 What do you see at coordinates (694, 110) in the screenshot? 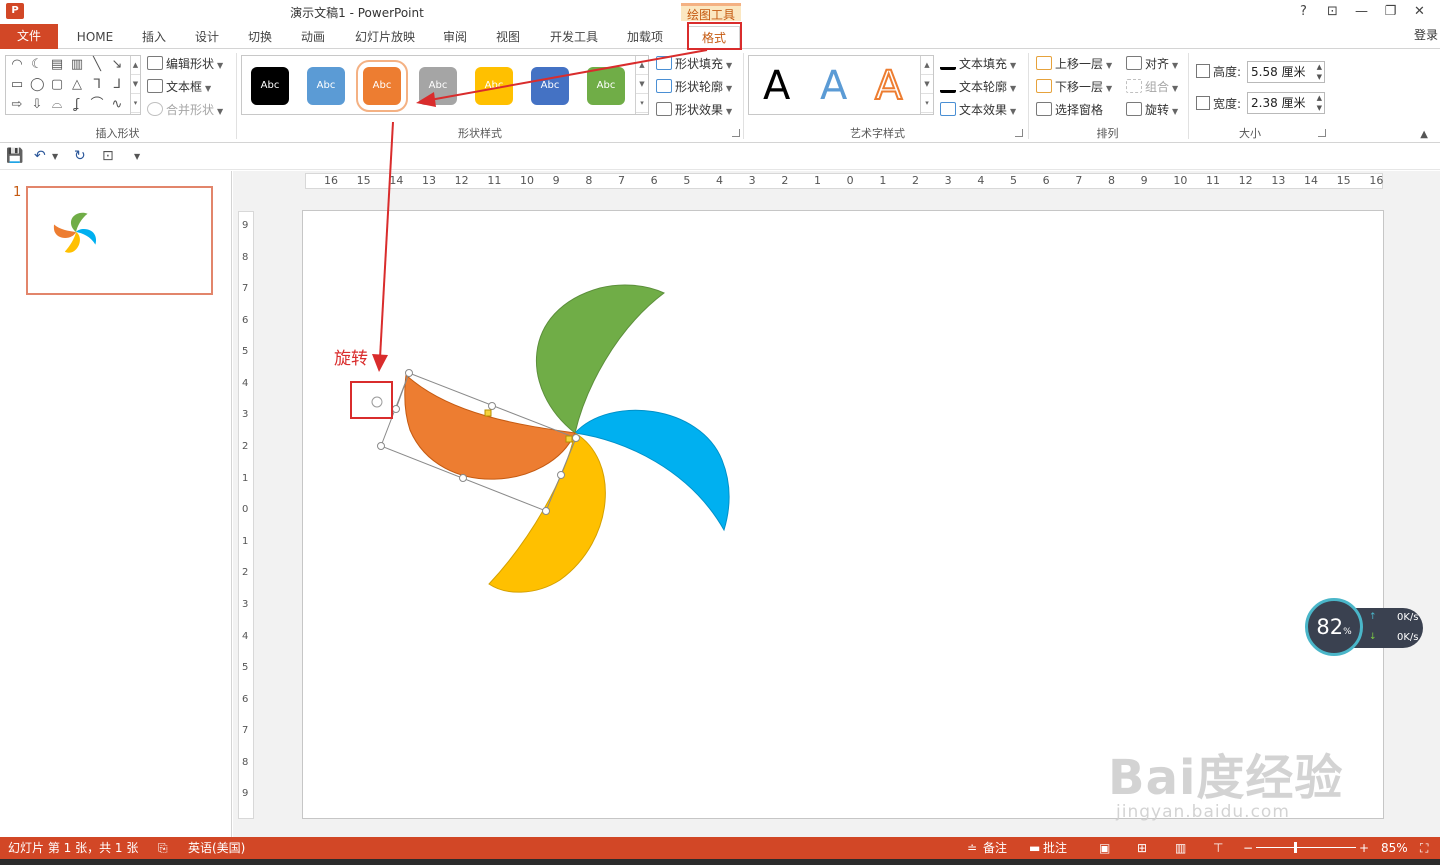
I see `shape-effects-button: 形状效果 ▼` at bounding box center [694, 110].